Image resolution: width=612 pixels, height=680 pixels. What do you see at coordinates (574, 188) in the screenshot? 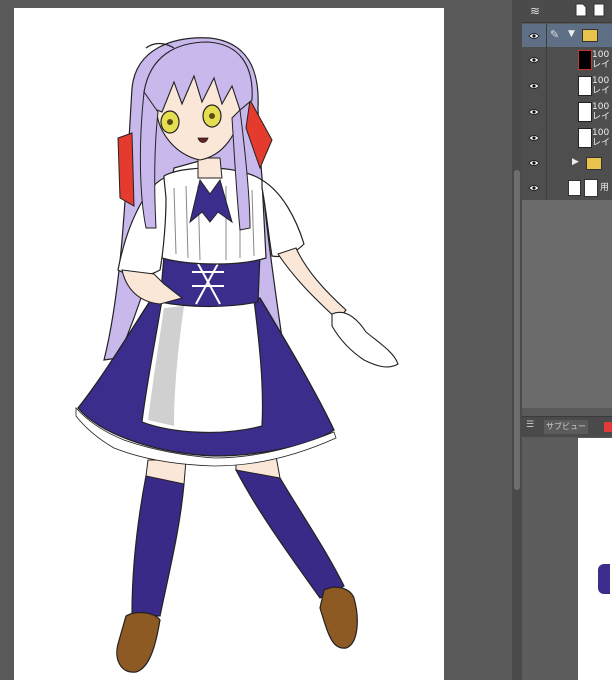
I see `paper-icon` at bounding box center [574, 188].